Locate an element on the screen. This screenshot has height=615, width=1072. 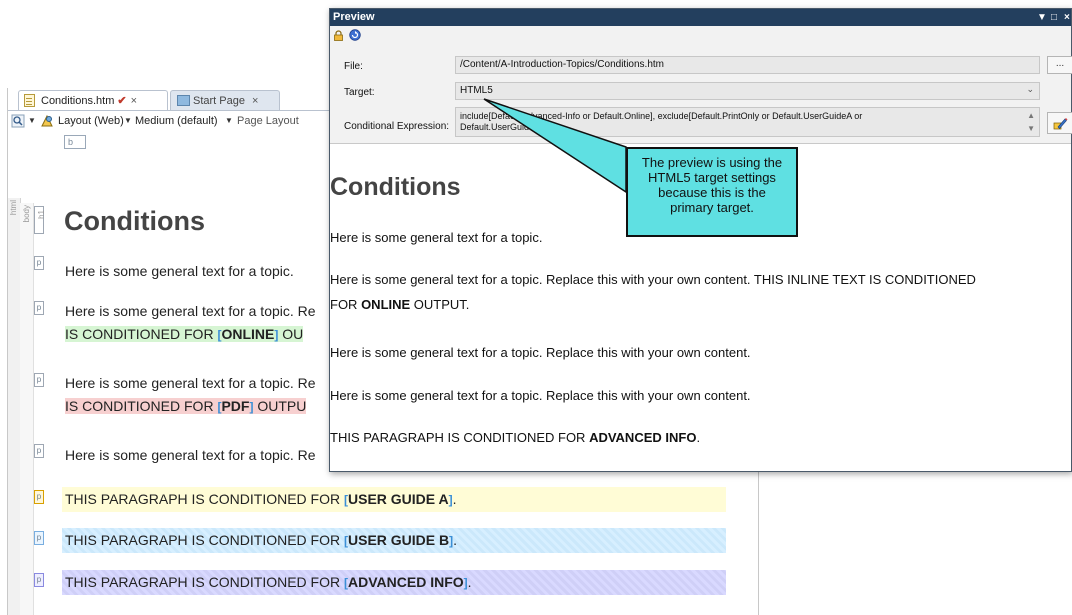
paragraph-marker-user-guide-b: p is located at coordinates (39, 538).